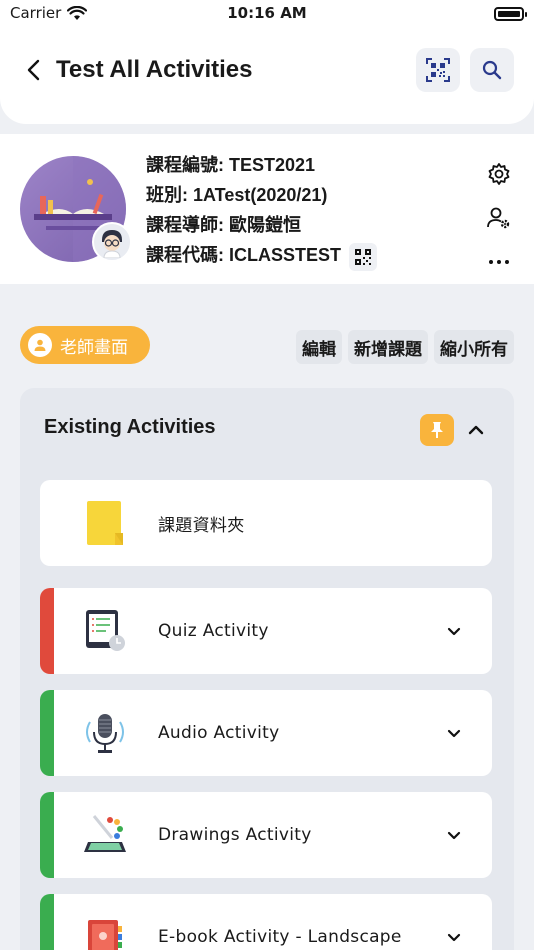  I want to click on teacher-character-icon, so click(112, 244).